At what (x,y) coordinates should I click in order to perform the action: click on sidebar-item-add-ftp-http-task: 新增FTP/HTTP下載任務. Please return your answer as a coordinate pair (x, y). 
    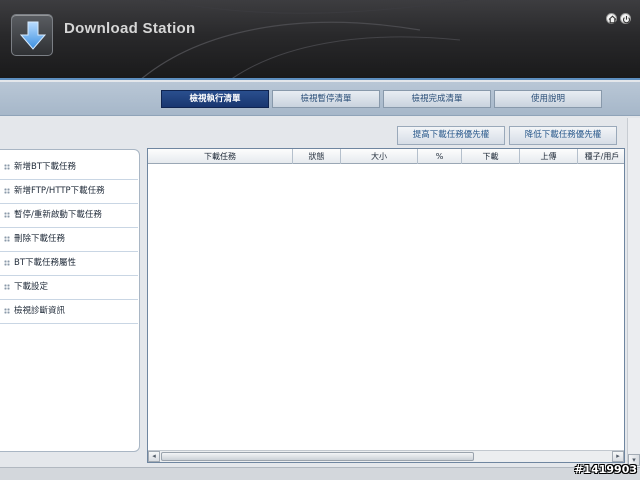
    Looking at the image, I should click on (69, 192).